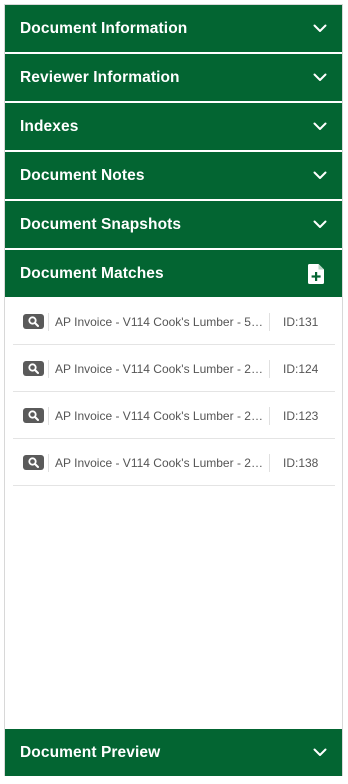  I want to click on section-title: Document Matches, so click(92, 273).